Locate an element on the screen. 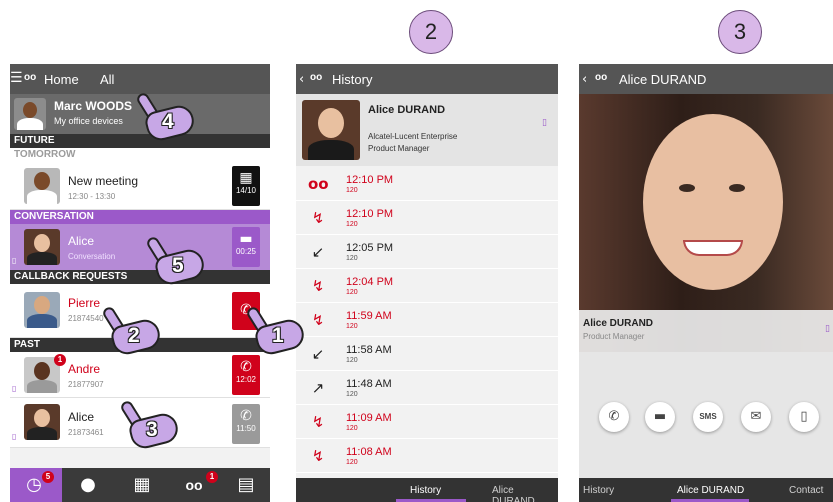 This screenshot has height=502, width=833. call-button: ✆ is located at coordinates (614, 417).